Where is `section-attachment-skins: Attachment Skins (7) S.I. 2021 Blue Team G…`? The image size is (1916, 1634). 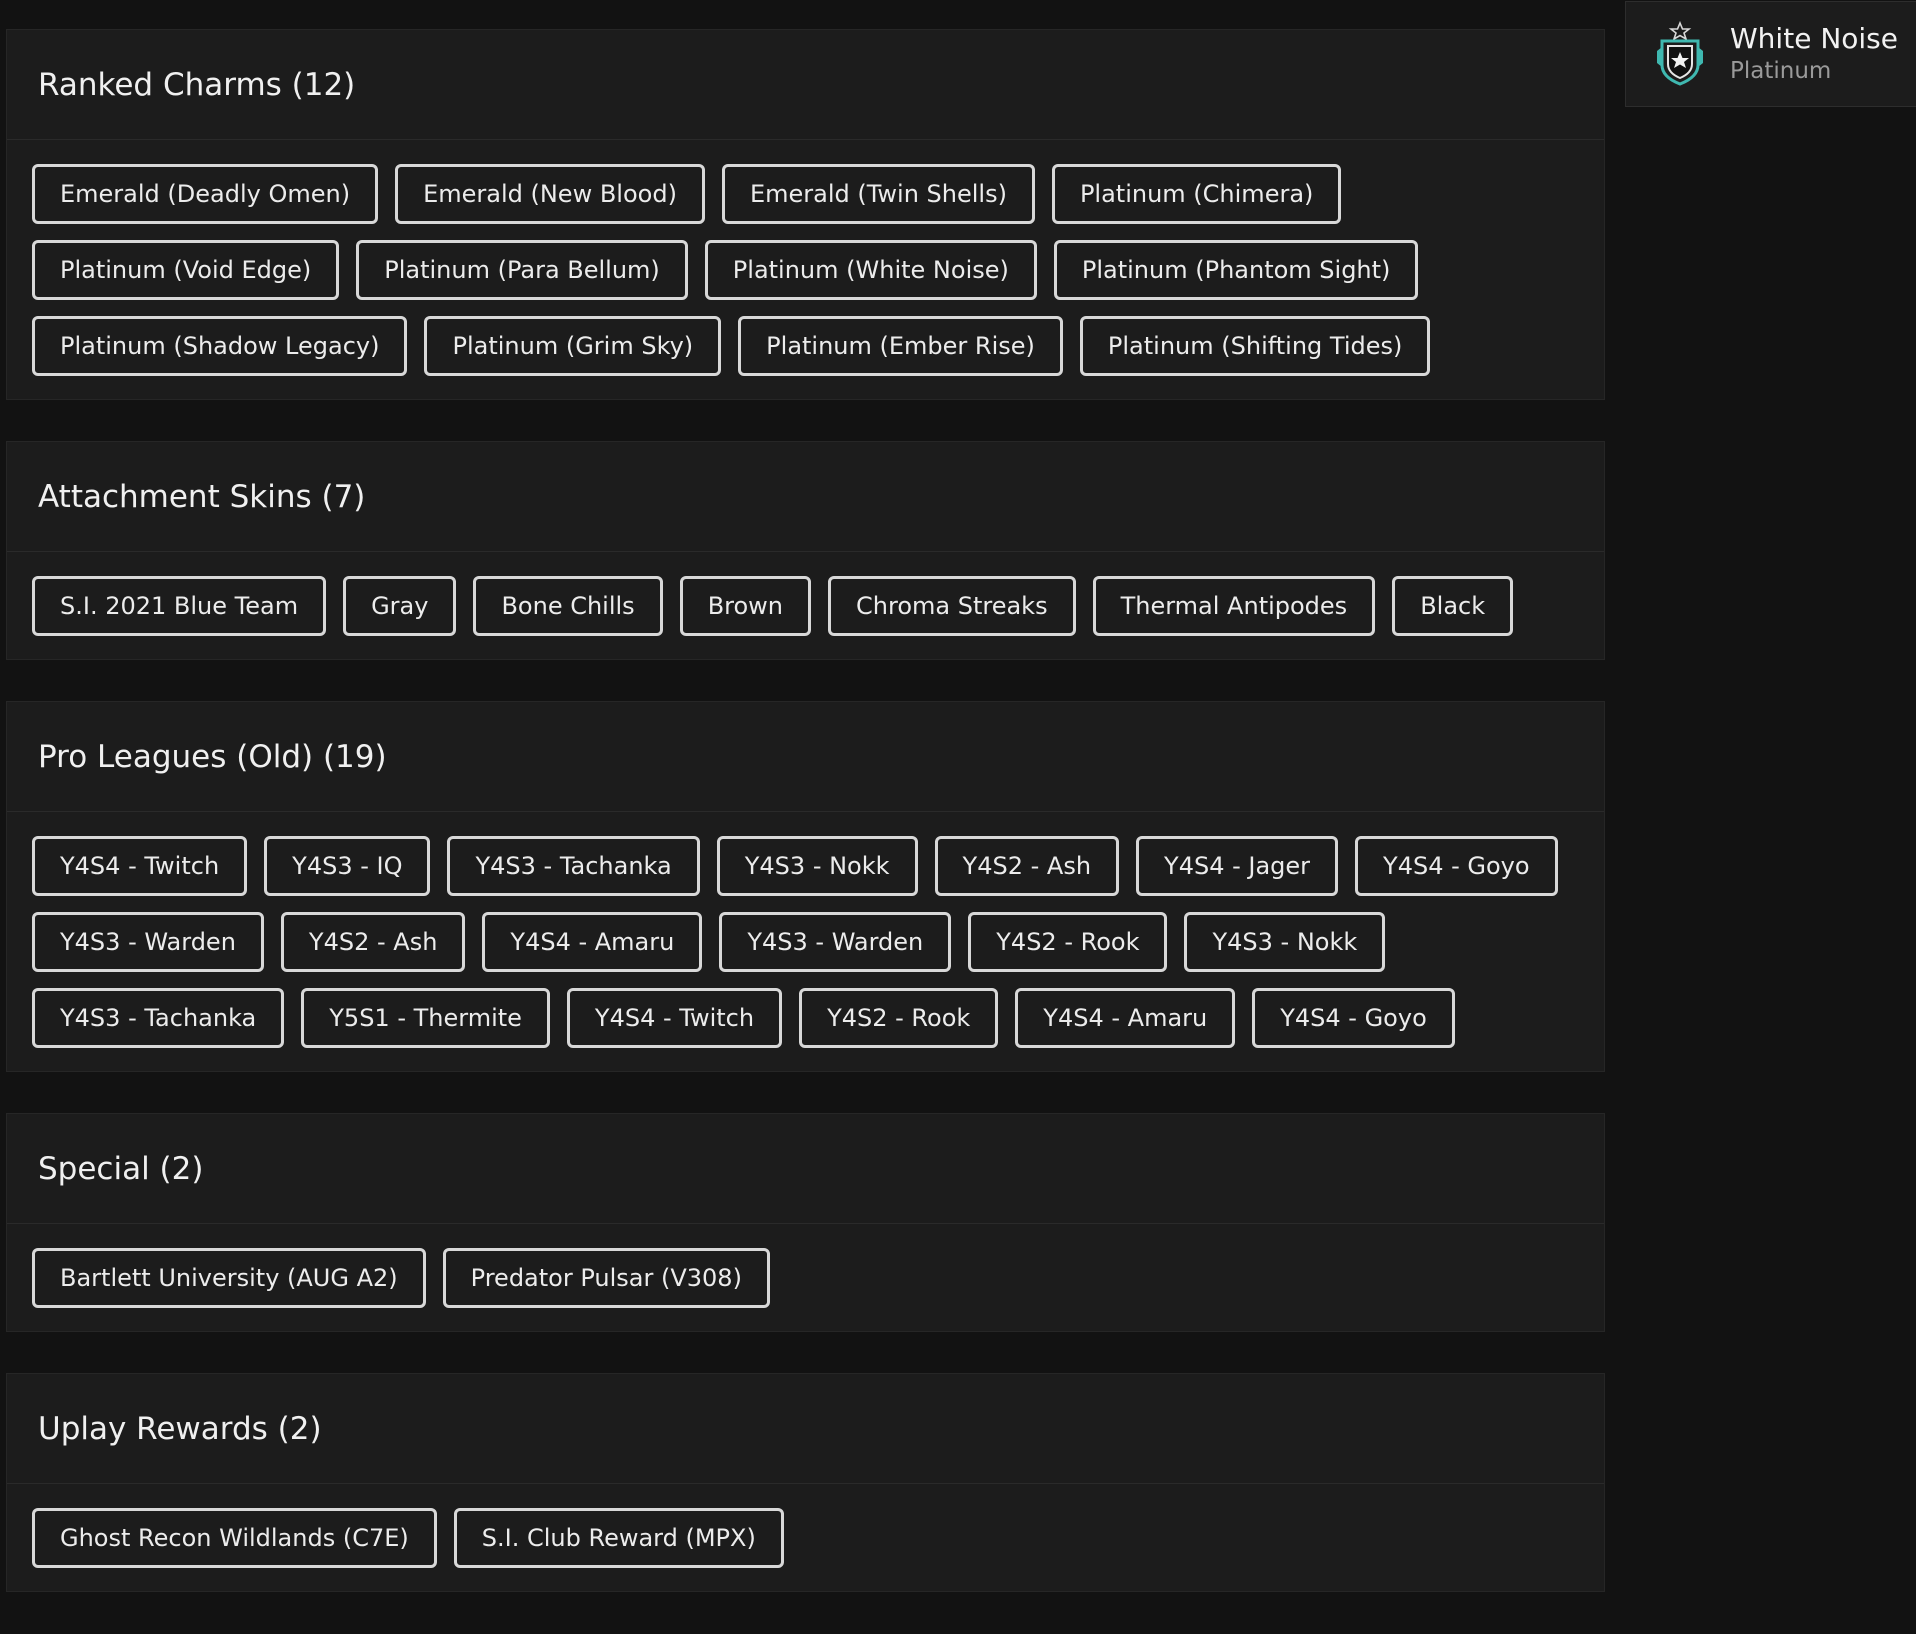 section-attachment-skins: Attachment Skins (7) S.I. 2021 Blue Team G… is located at coordinates (805, 550).